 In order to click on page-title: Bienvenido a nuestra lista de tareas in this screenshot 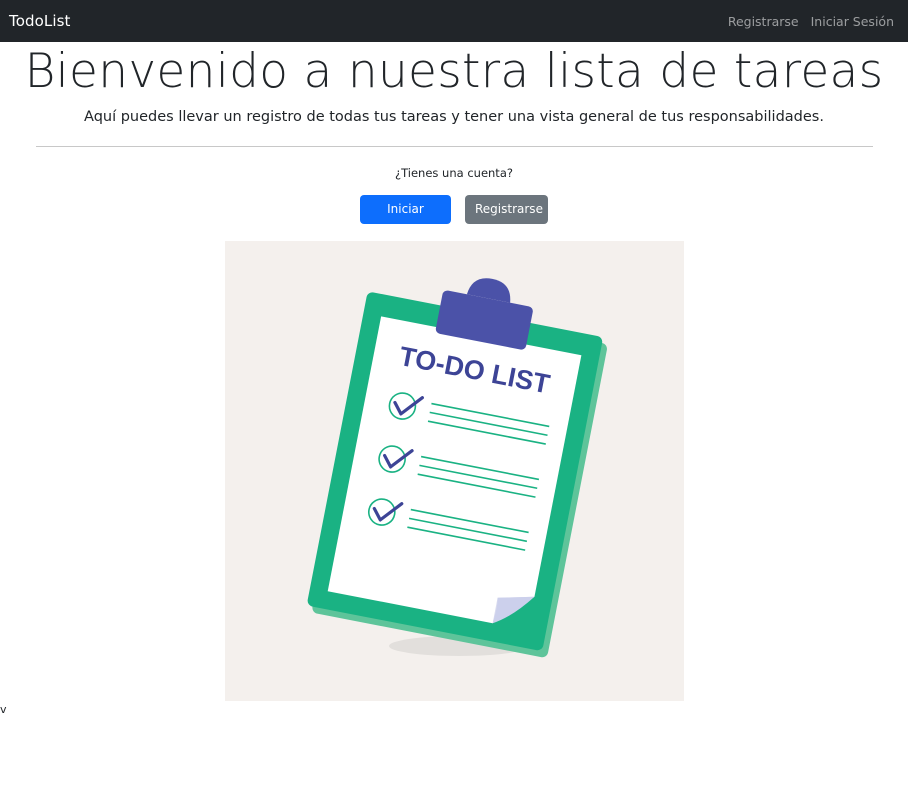, I will do `click(454, 71)`.